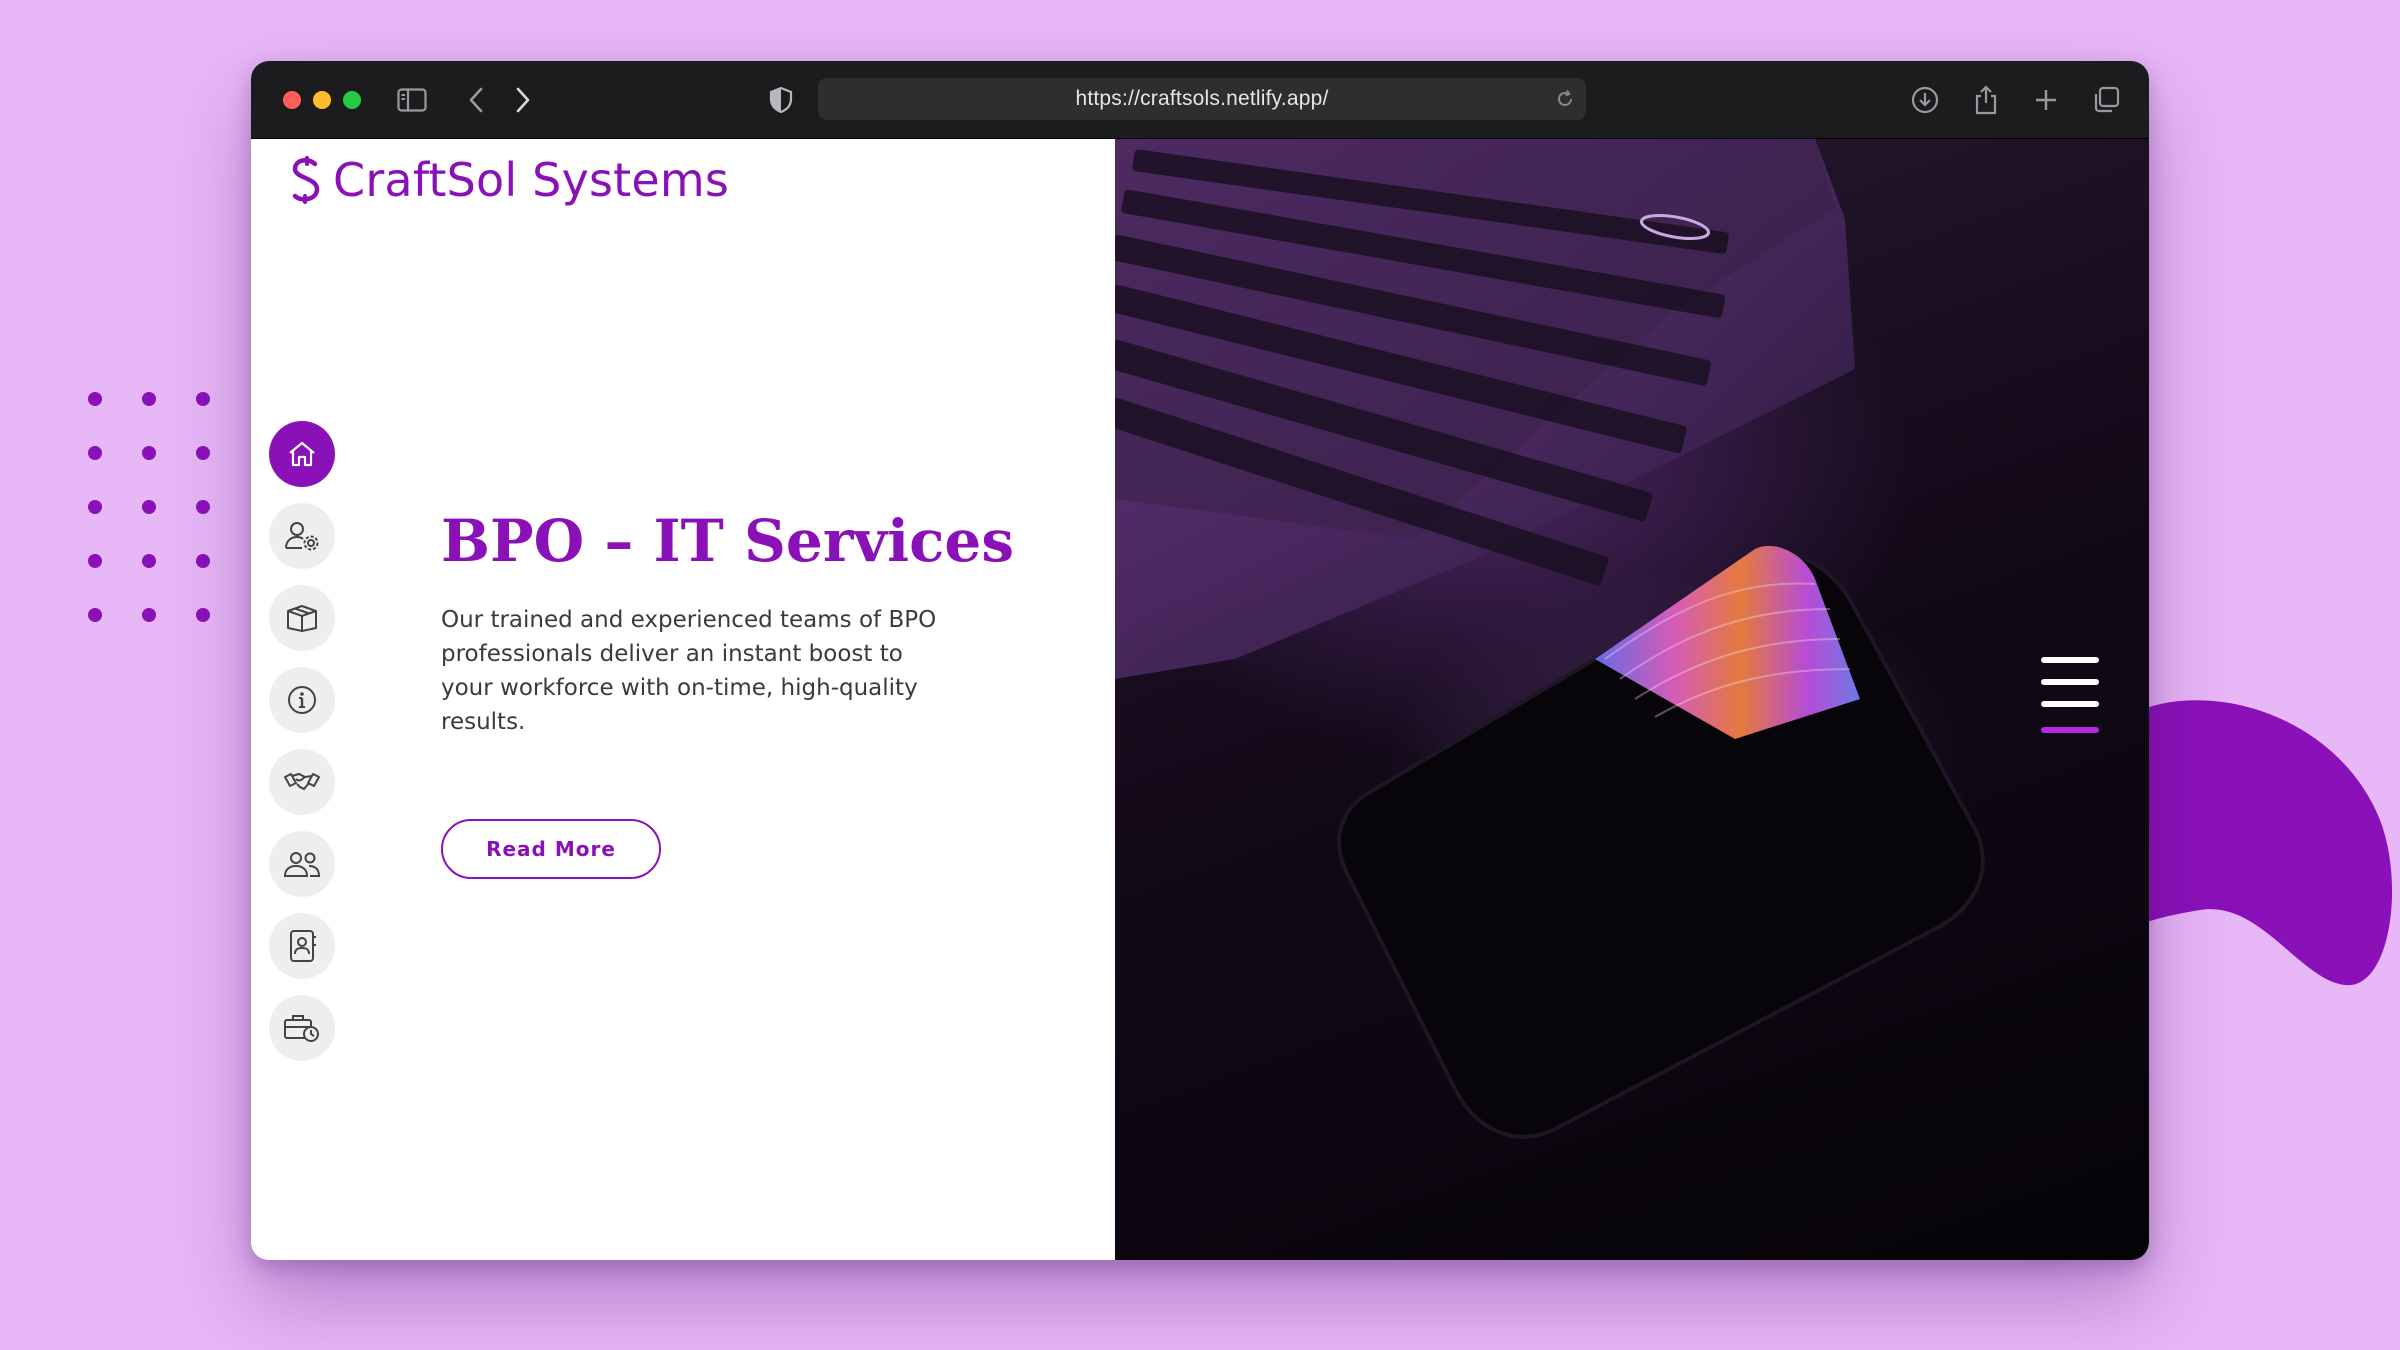  Describe the element at coordinates (531, 180) in the screenshot. I see `logo-text: CraftSol Systems` at that location.